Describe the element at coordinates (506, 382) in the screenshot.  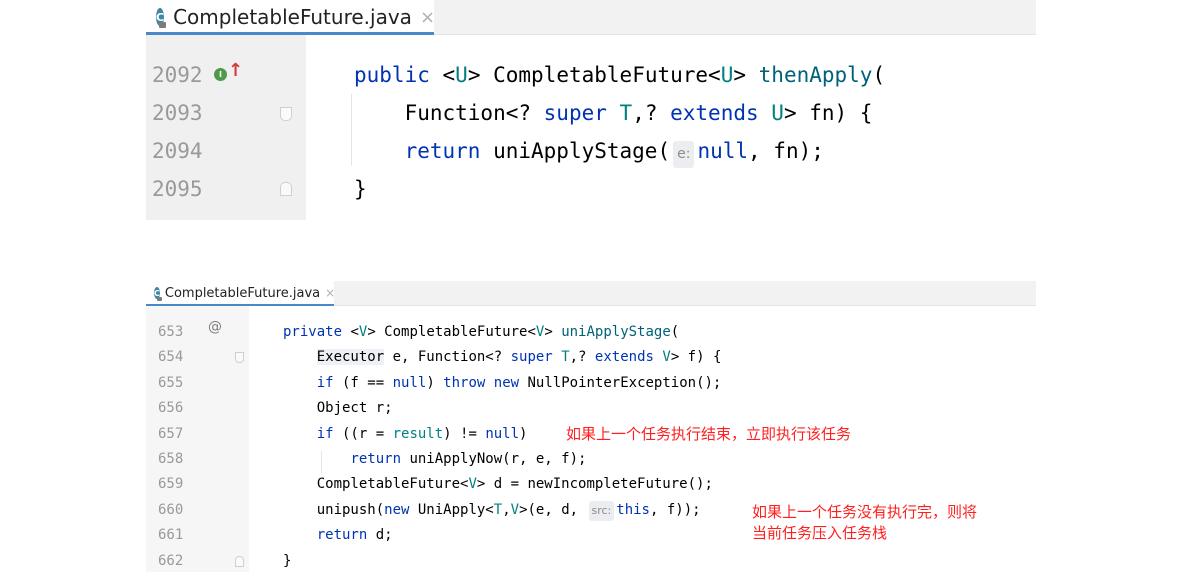
I see `code-token: new` at that location.